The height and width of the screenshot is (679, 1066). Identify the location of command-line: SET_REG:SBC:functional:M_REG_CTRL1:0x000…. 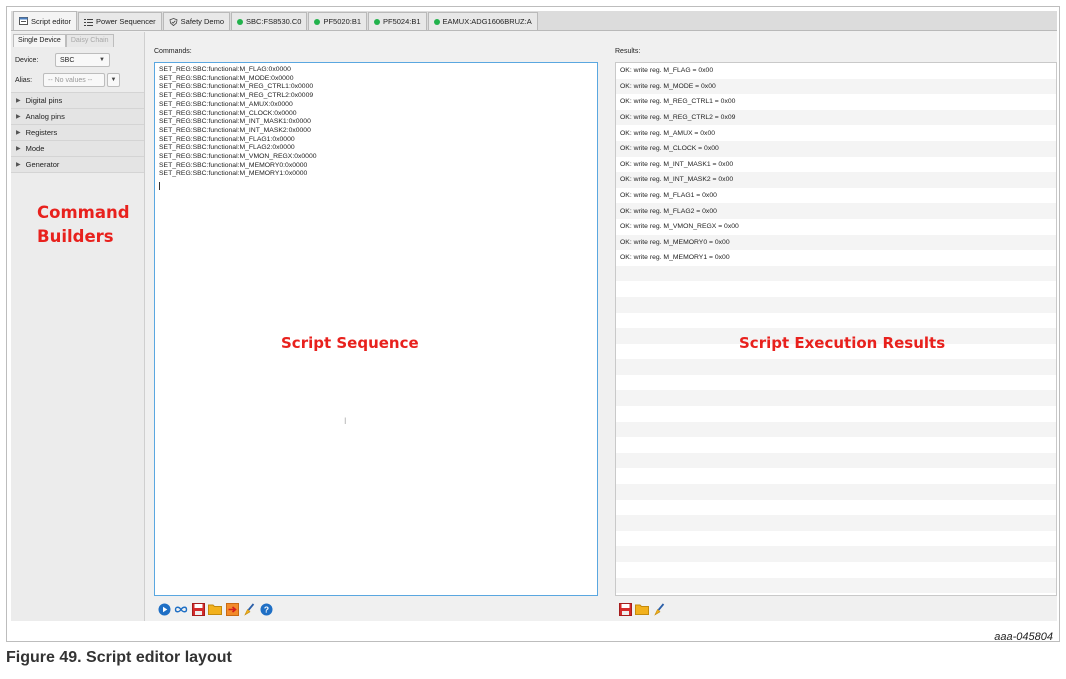
(236, 87).